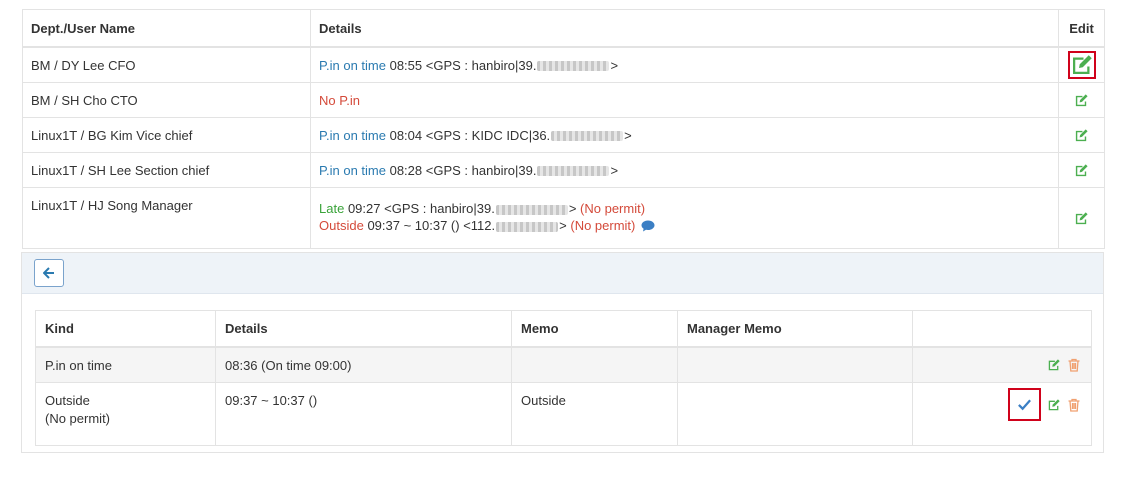  I want to click on status-link: Late, so click(331, 208).